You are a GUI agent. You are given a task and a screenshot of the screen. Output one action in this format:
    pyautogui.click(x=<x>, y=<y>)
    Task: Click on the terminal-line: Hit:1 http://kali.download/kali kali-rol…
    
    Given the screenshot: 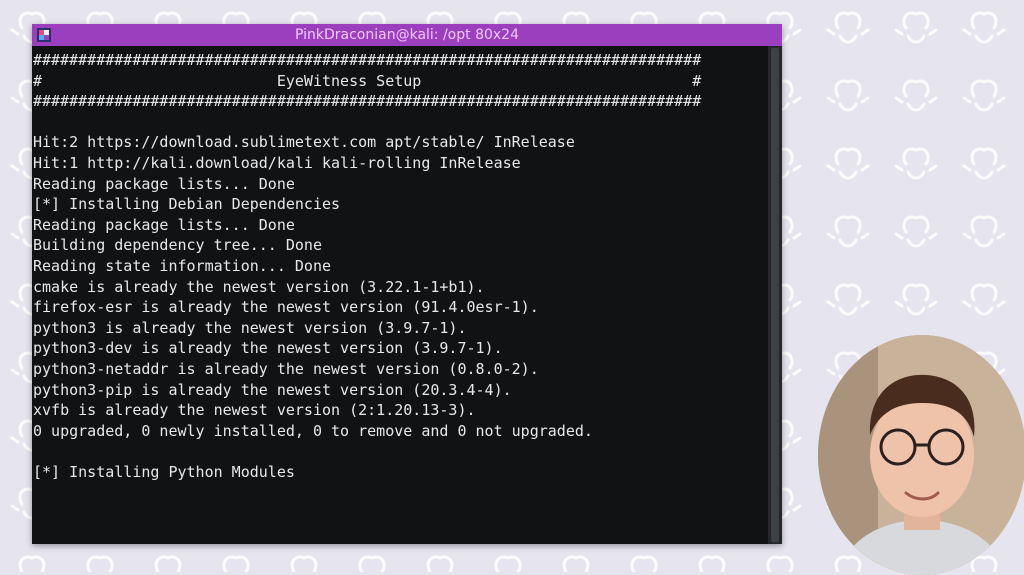 What is the action you would take?
    pyautogui.click(x=277, y=162)
    